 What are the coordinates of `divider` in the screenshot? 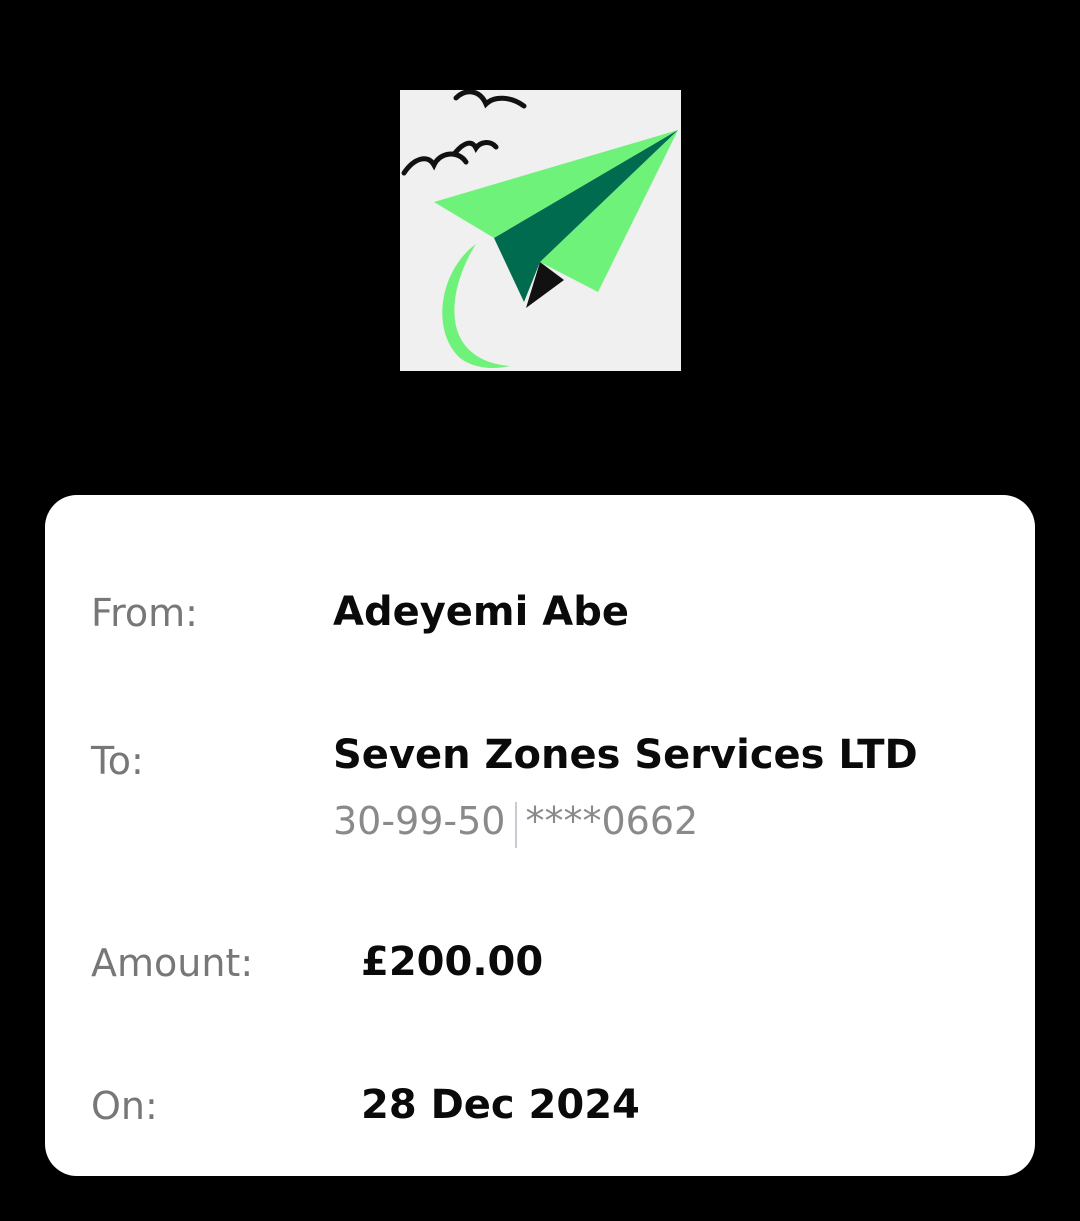 It's located at (516, 825).